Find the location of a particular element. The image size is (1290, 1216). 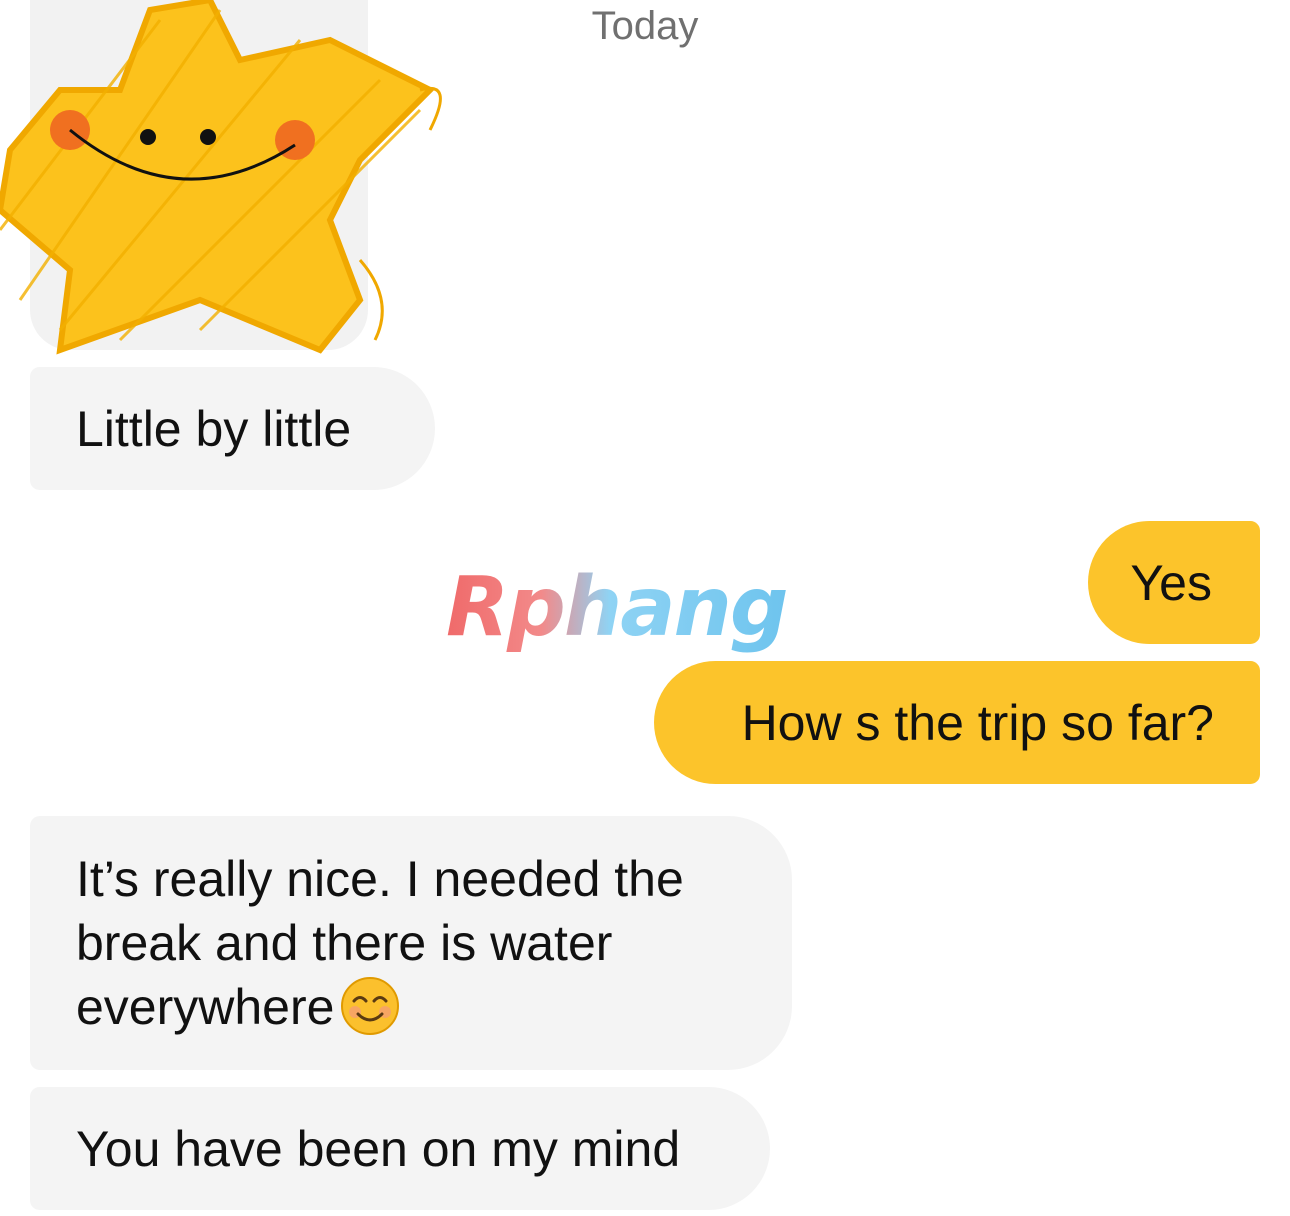

message-text: Yes is located at coordinates (1171, 582).